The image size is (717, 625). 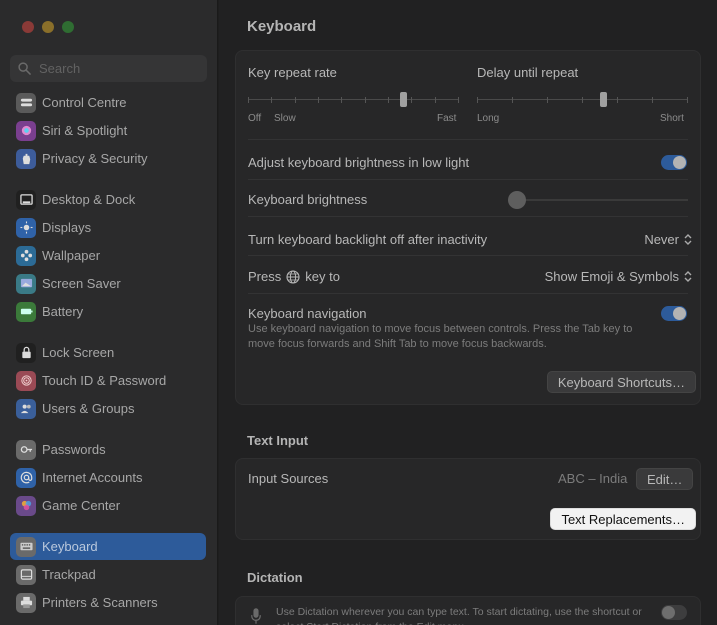 I want to click on hand-icon, so click(x=26, y=158).